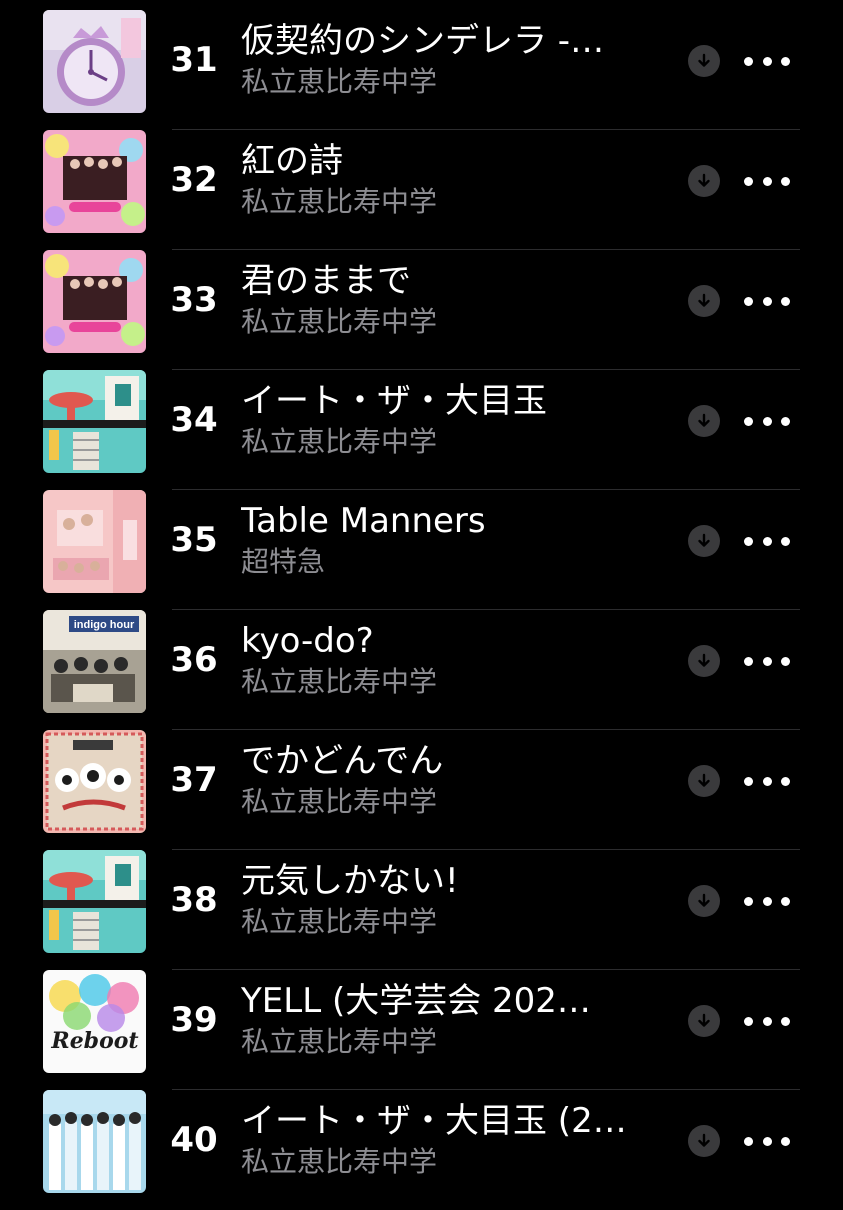  What do you see at coordinates (326, 281) in the screenshot?
I see `track-title: 君のままで` at bounding box center [326, 281].